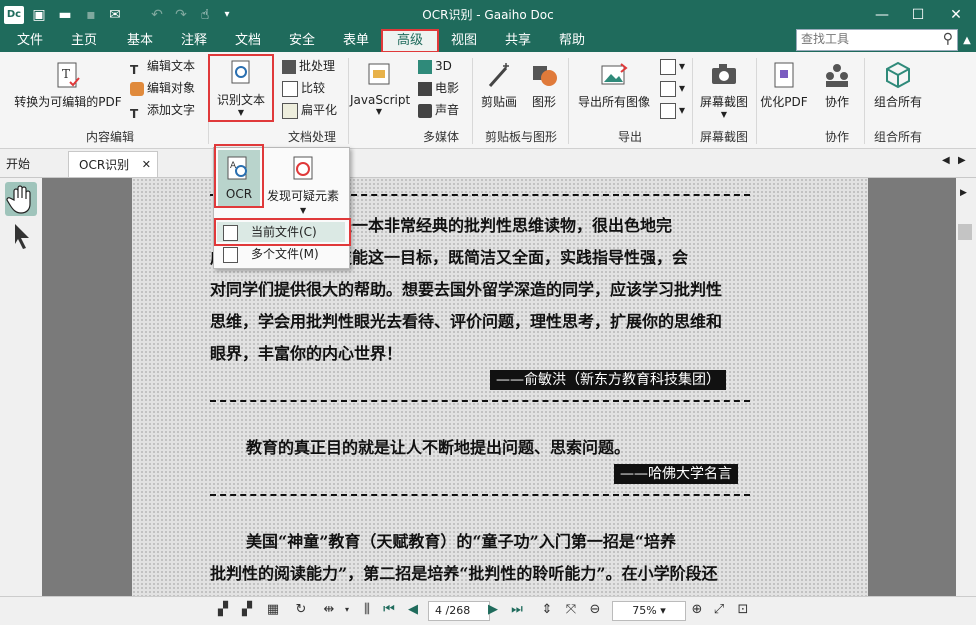 The height and width of the screenshot is (625, 976). What do you see at coordinates (719, 610) in the screenshot?
I see `fullscreen-icon: ⤢` at bounding box center [719, 610].